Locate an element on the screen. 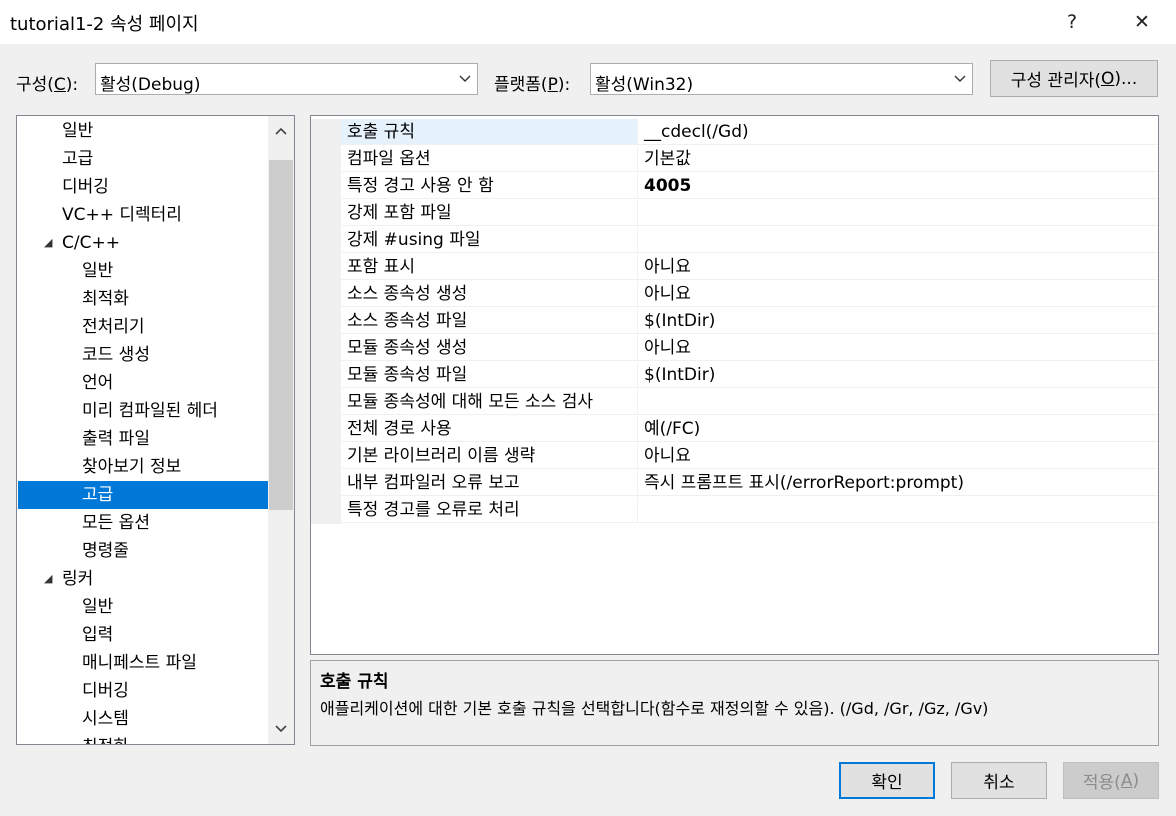 This screenshot has height=816, width=1176. property-name: 특정 경고를 오류로 처리 is located at coordinates (489, 510).